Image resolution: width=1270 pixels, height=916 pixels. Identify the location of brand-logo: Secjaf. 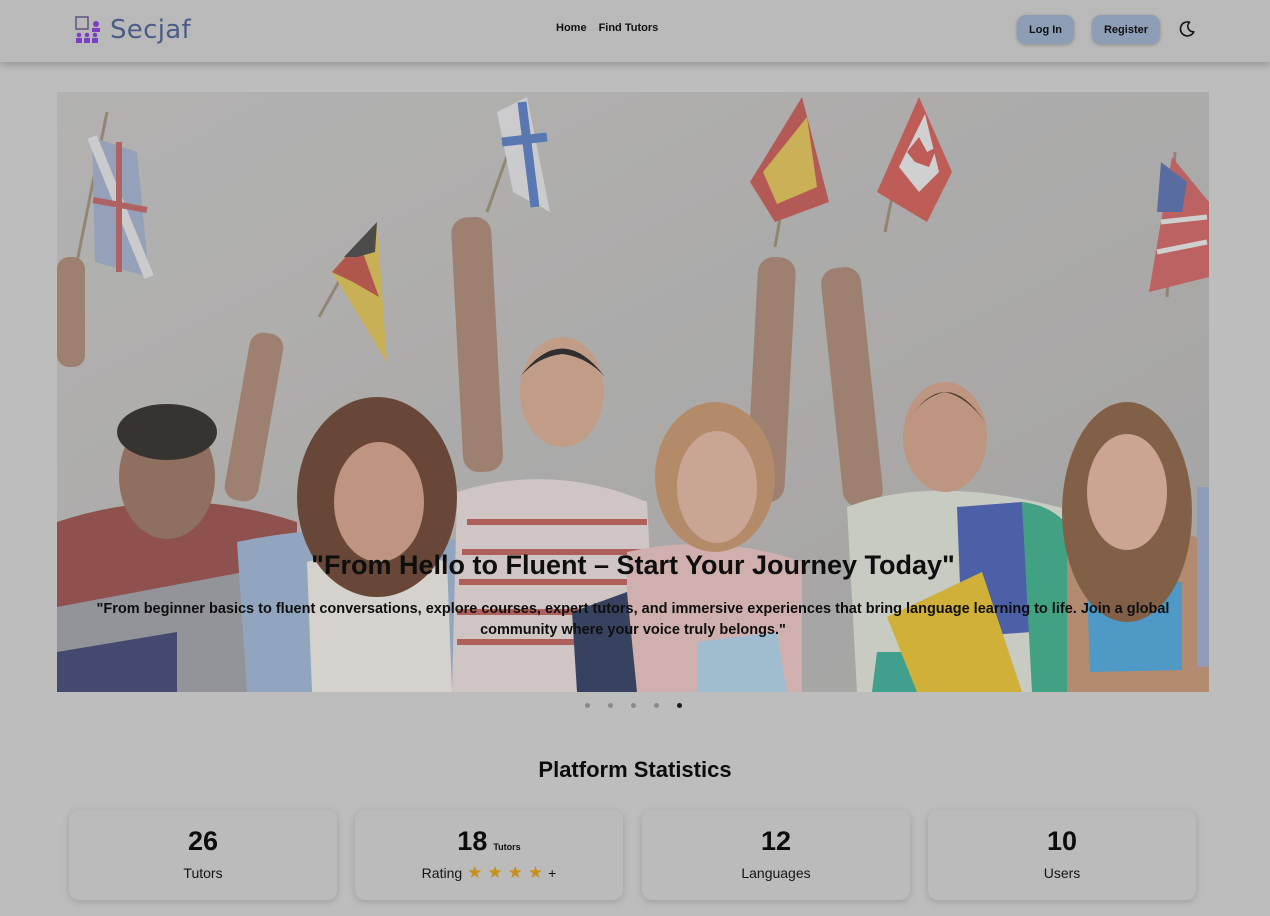
(132, 30).